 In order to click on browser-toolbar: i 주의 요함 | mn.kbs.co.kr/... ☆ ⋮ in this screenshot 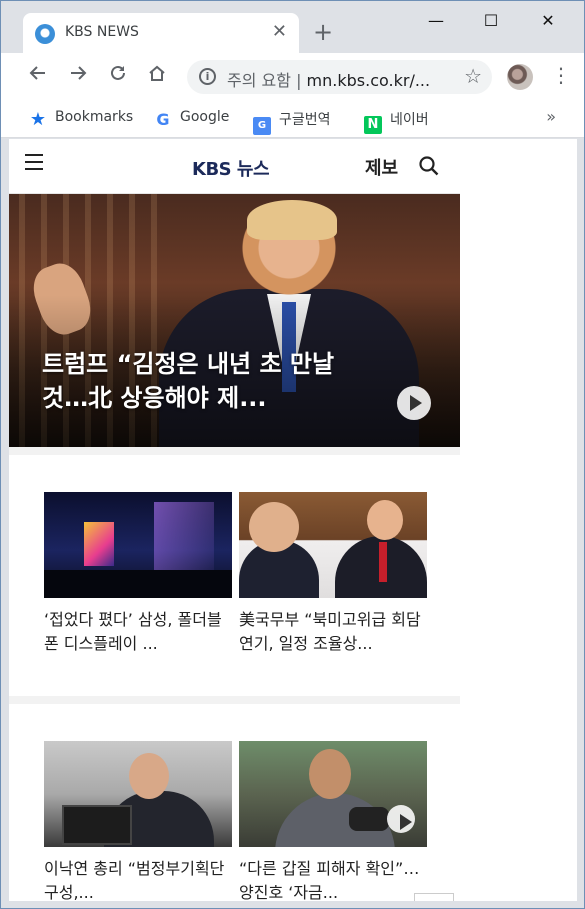, I will do `click(292, 76)`.